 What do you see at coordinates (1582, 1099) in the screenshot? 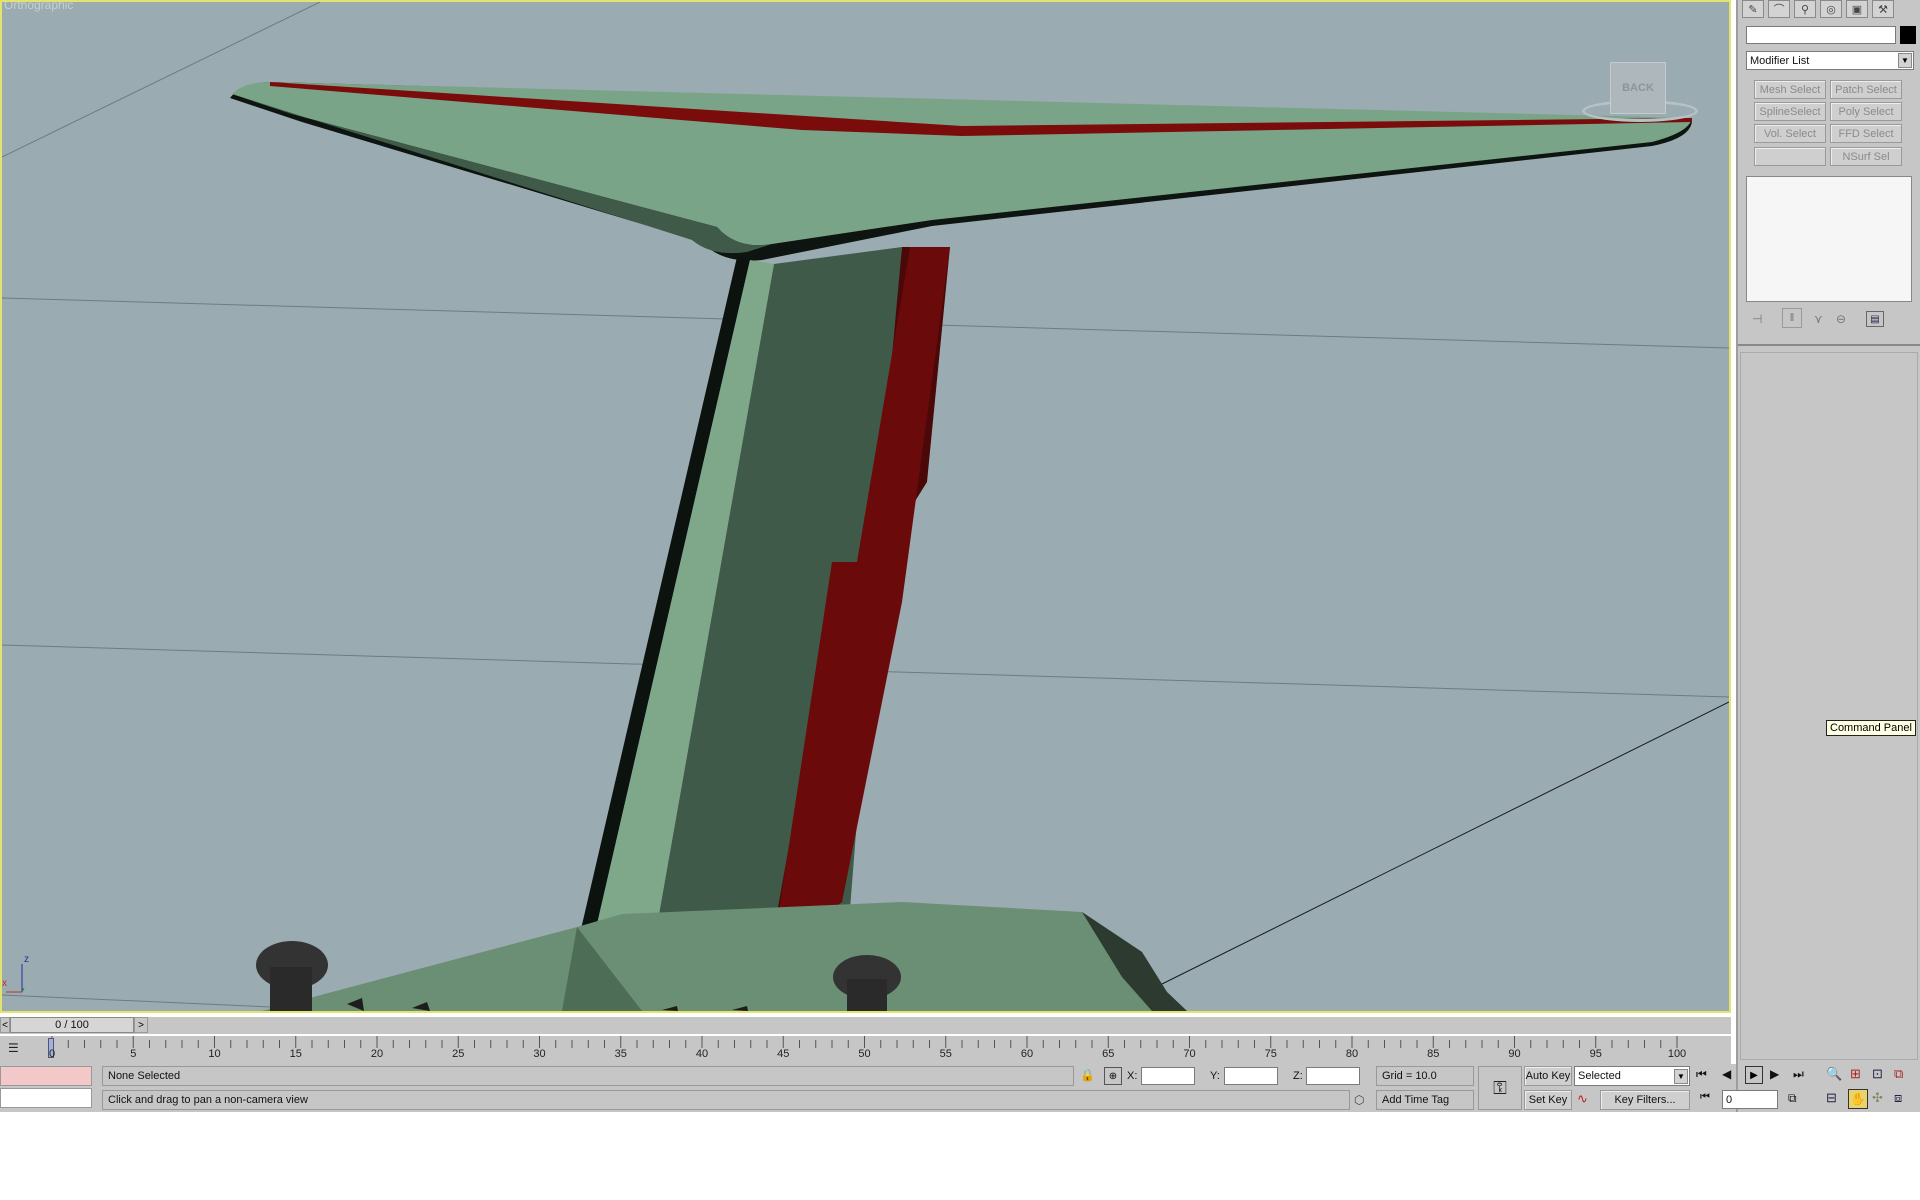
I see `key-tangent-icon: ∿` at bounding box center [1582, 1099].